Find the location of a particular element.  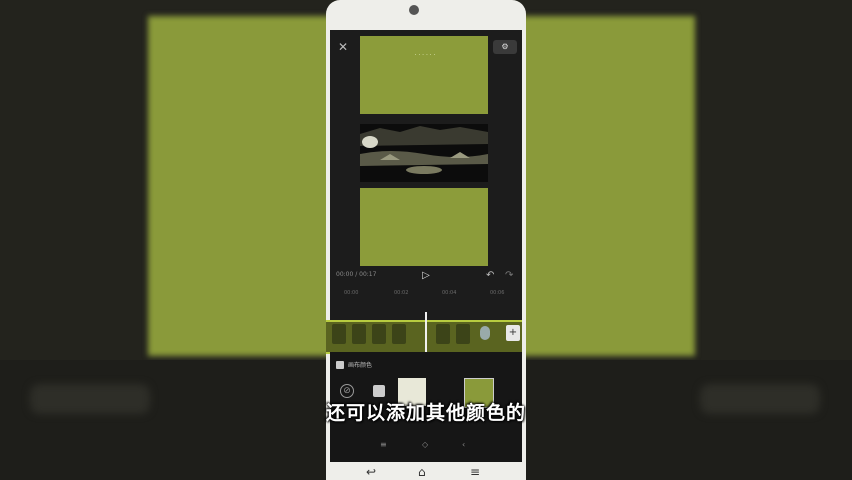

playhead is located at coordinates (426, 334).